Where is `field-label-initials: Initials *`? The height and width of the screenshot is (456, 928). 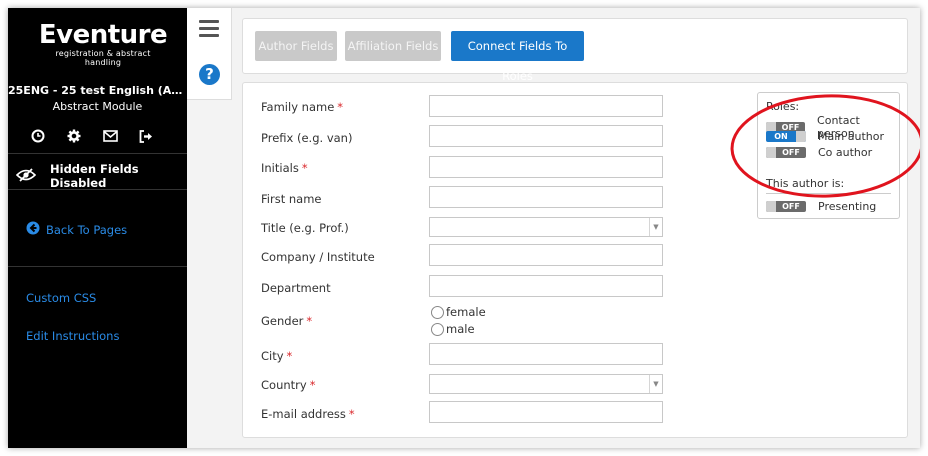
field-label-initials: Initials * is located at coordinates (284, 168).